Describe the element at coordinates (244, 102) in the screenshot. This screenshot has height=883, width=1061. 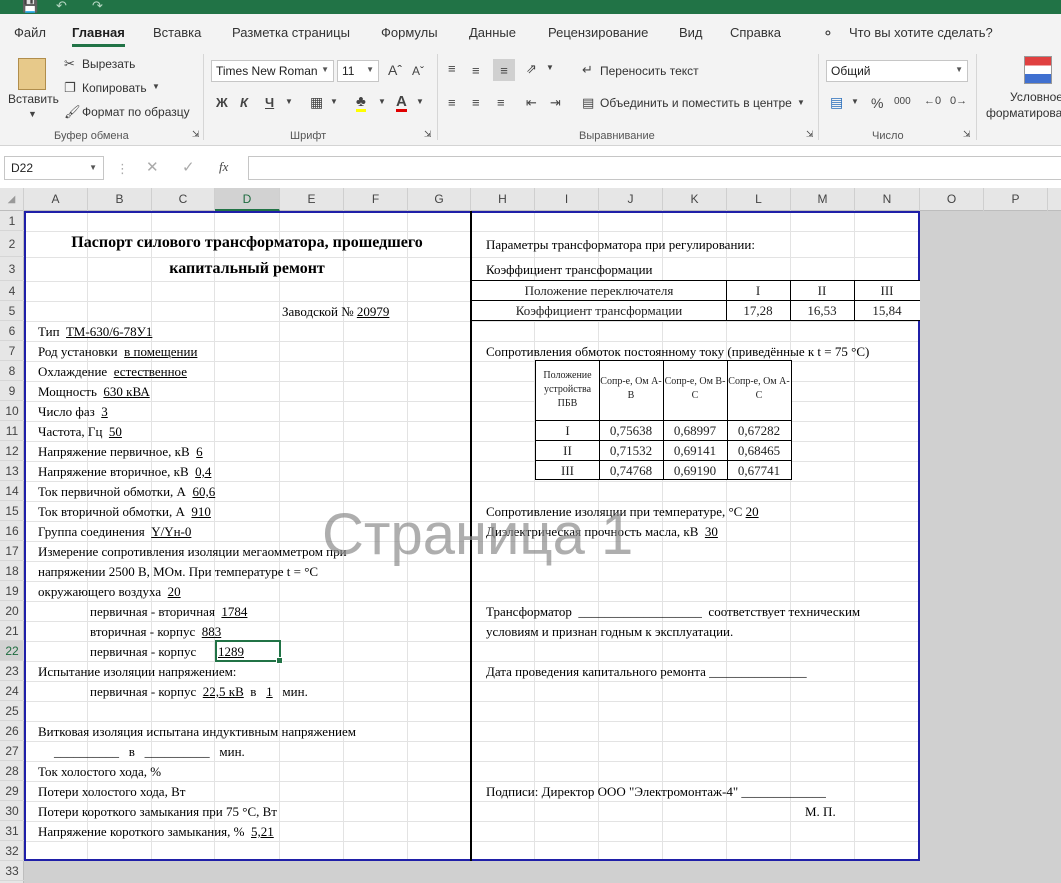
I see `italic-button: К` at that location.